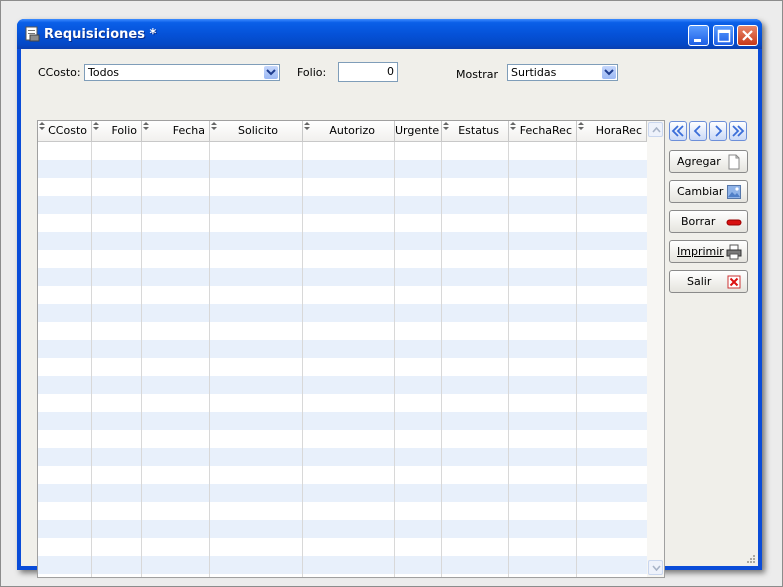 The height and width of the screenshot is (587, 783). What do you see at coordinates (562, 72) in the screenshot?
I see `mostrar-combo: Surtidas` at bounding box center [562, 72].